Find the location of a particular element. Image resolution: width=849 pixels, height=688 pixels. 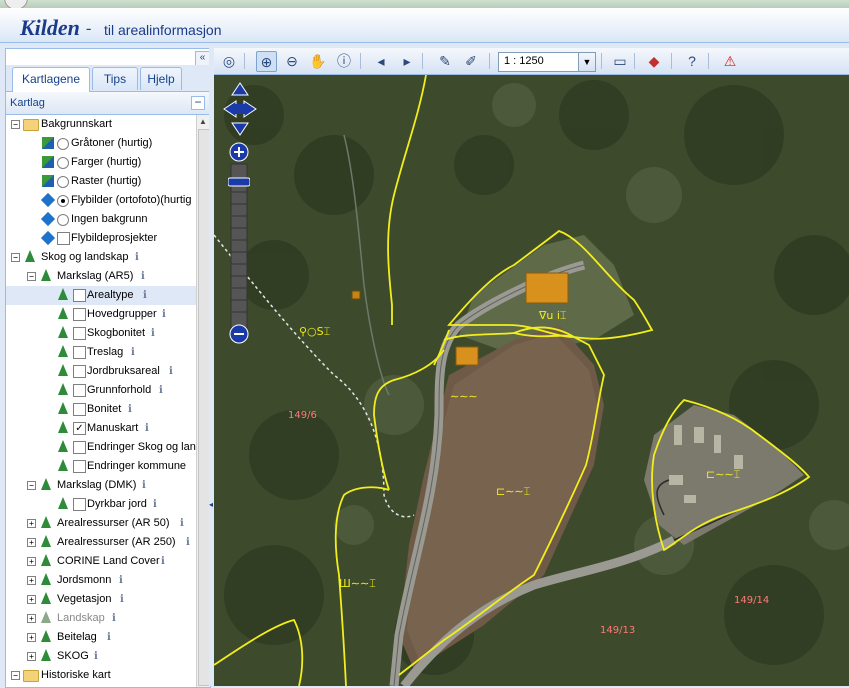

tree-item-ar50: + Arealressurser (AR 50) i is located at coordinates (101, 523).